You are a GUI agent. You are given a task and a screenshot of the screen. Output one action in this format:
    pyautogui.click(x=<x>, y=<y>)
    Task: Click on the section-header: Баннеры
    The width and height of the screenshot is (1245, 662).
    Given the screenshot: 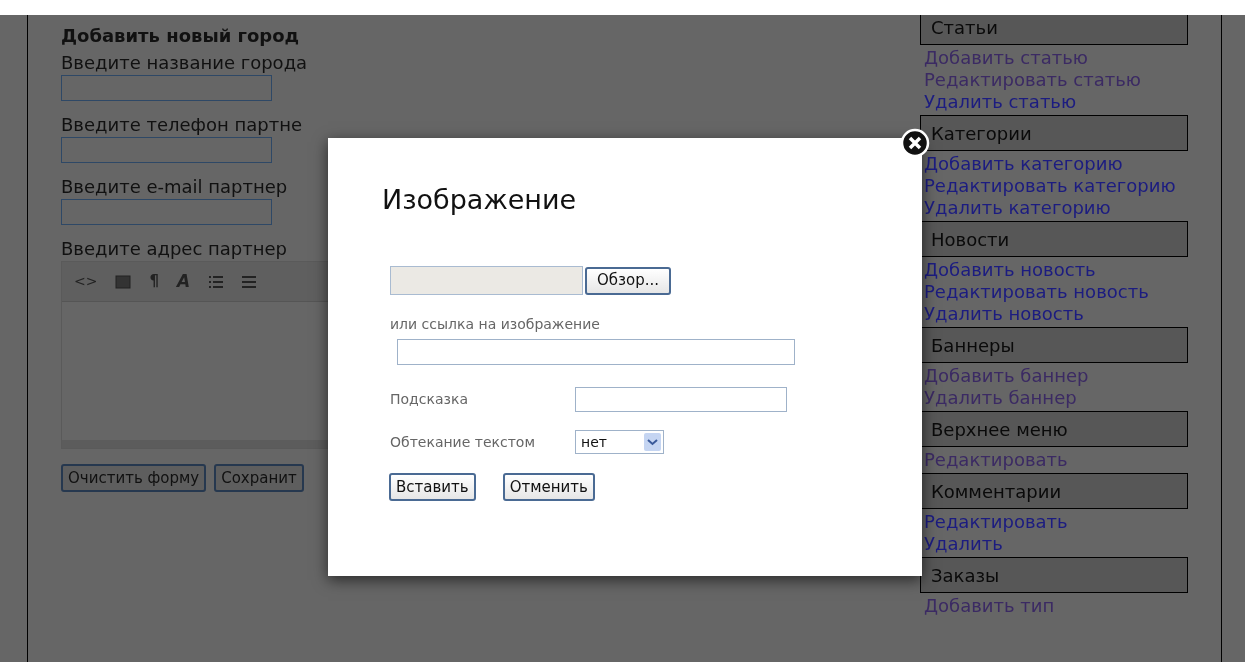 What is the action you would take?
    pyautogui.click(x=1054, y=345)
    